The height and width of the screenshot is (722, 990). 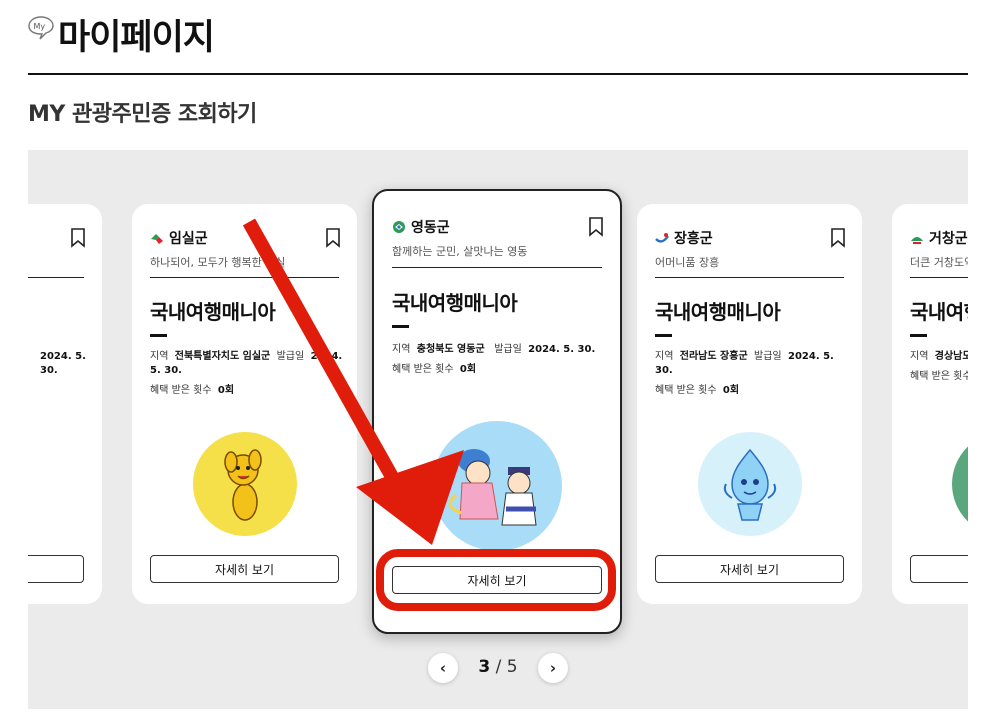 What do you see at coordinates (142, 114) in the screenshot?
I see `section-title: MY 관광주민증 조회하기` at bounding box center [142, 114].